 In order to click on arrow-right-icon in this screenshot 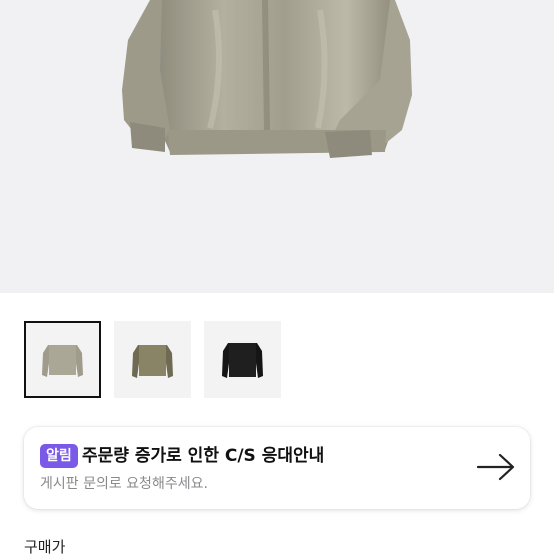, I will do `click(496, 467)`.